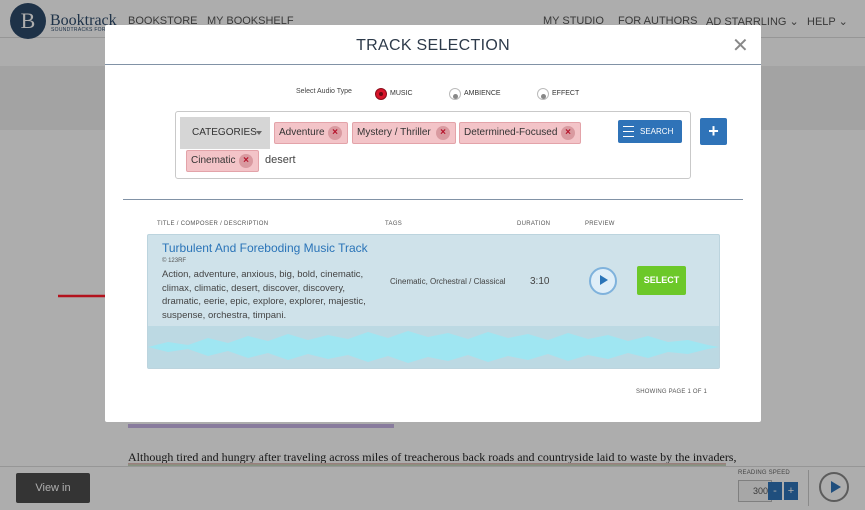  What do you see at coordinates (482, 93) in the screenshot?
I see `radio-ambience-label: AMBIENCE` at bounding box center [482, 93].